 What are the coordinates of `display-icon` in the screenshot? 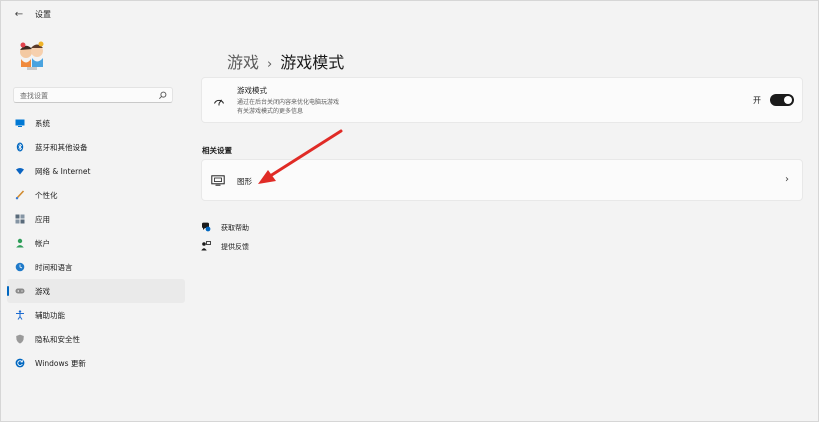 It's located at (218, 180).